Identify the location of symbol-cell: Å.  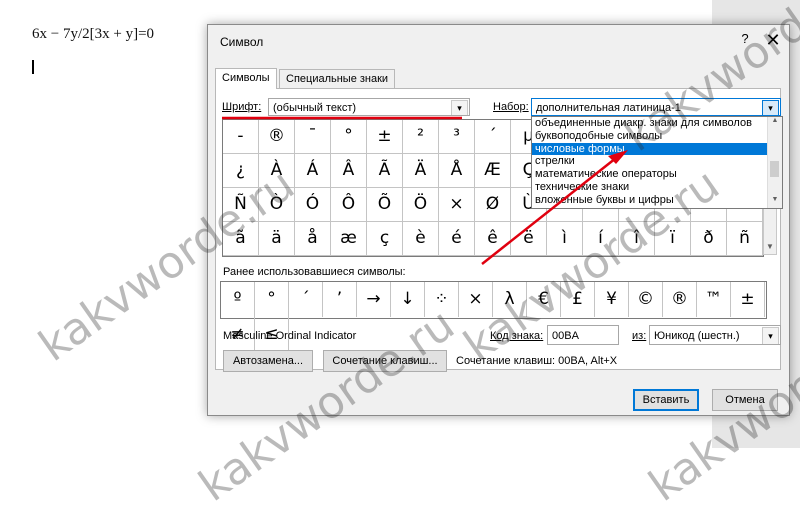
(457, 171).